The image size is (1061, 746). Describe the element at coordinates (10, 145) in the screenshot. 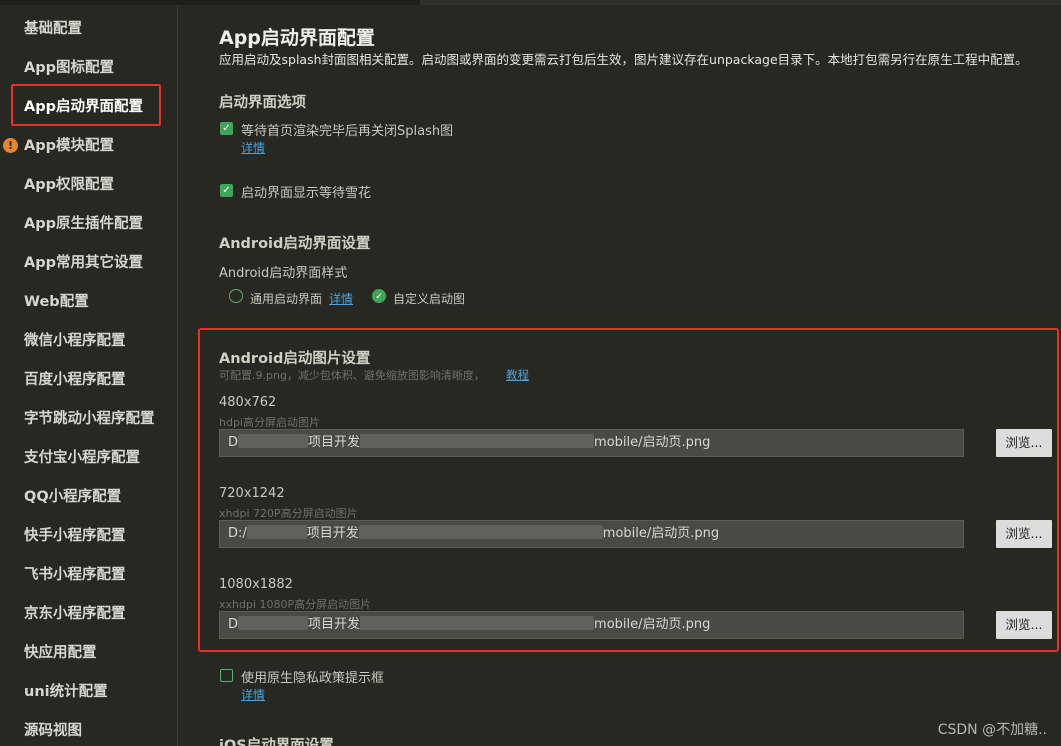

I see `warning-icon: !` at that location.